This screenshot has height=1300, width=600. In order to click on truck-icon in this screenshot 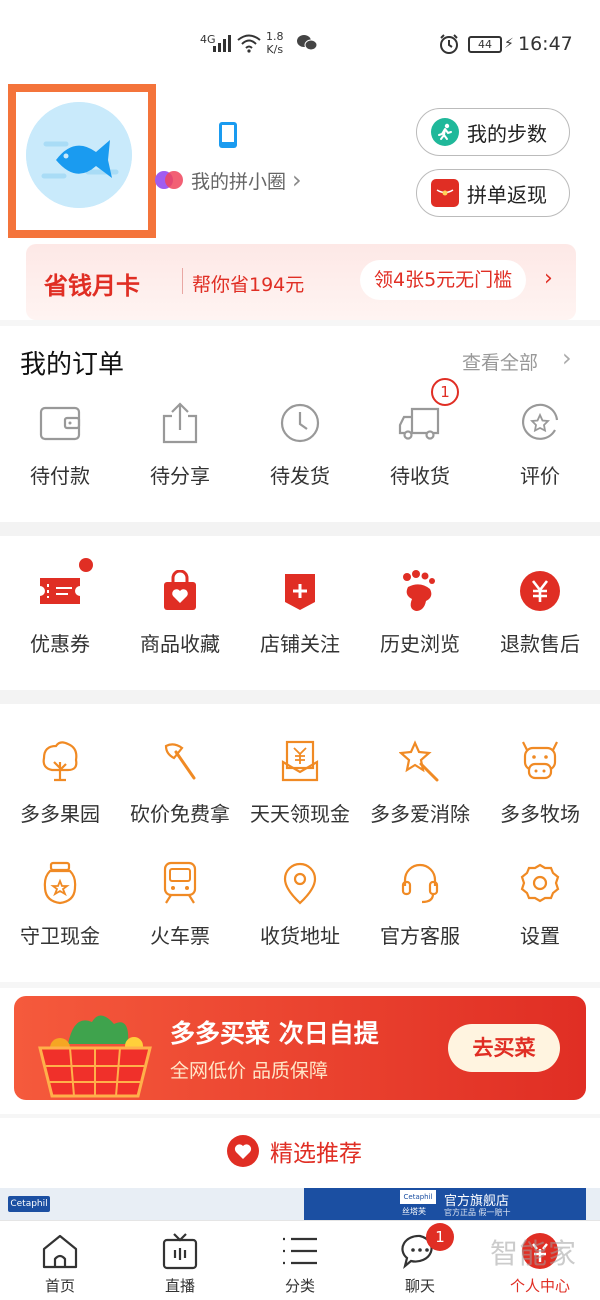, I will do `click(419, 423)`.